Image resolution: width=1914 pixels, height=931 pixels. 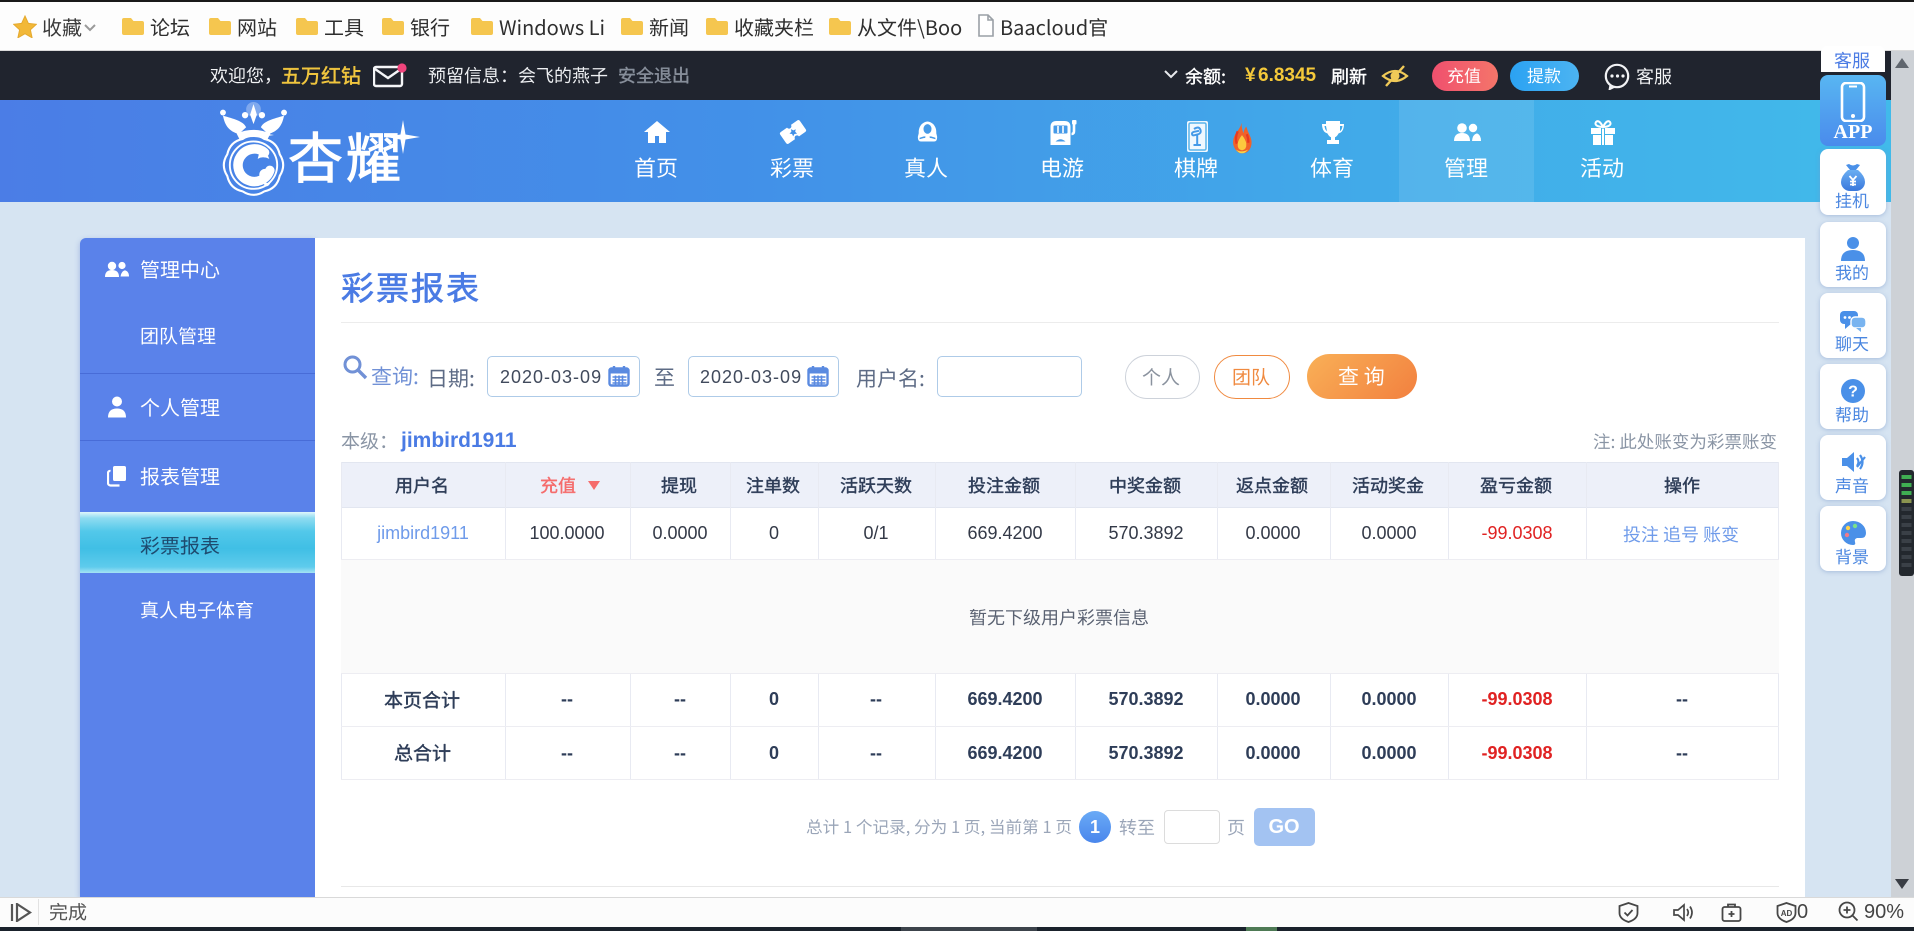 What do you see at coordinates (1787, 913) in the screenshot?
I see `svg-text: AD` at bounding box center [1787, 913].